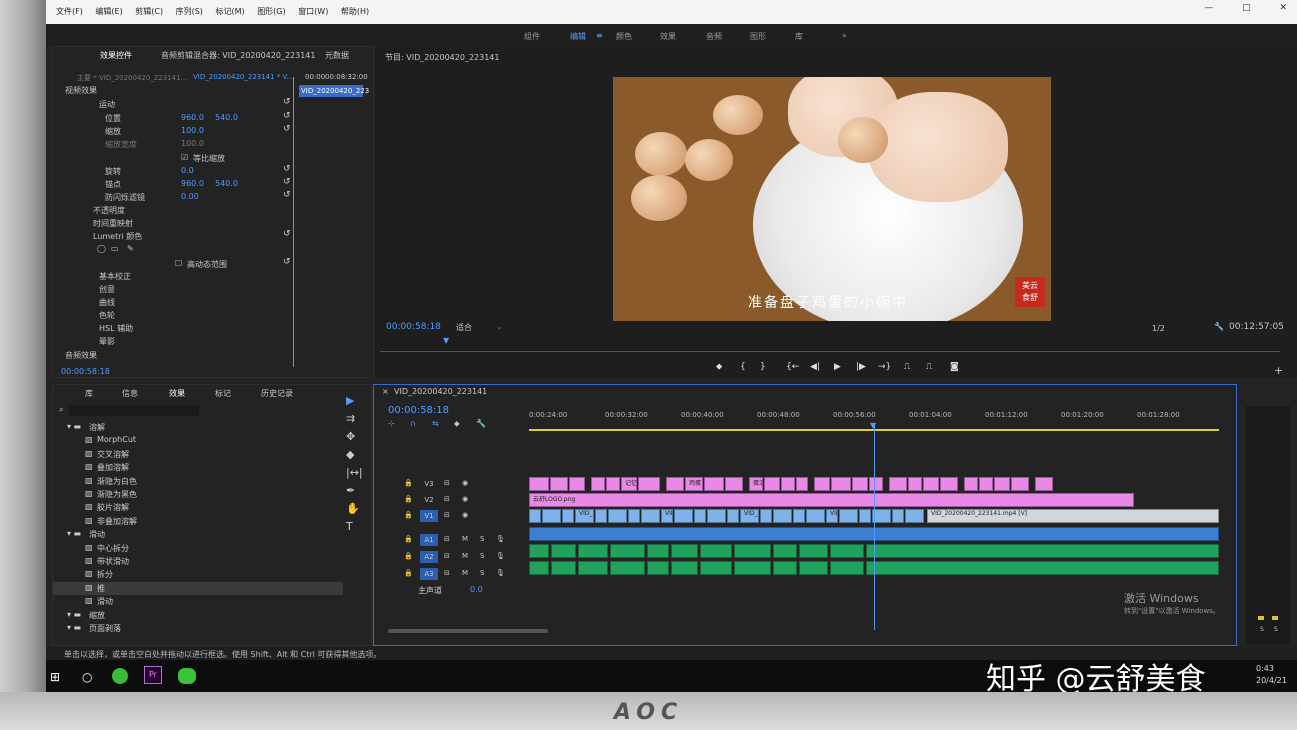 This screenshot has height=730, width=1297. I want to click on timeline-playhead, so click(874, 527).